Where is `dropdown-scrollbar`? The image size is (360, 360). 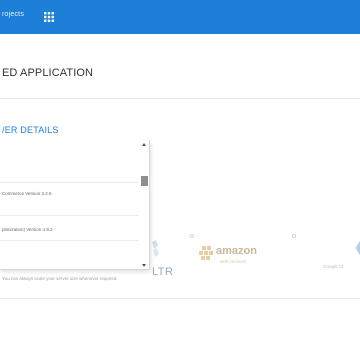 dropdown-scrollbar is located at coordinates (144, 205).